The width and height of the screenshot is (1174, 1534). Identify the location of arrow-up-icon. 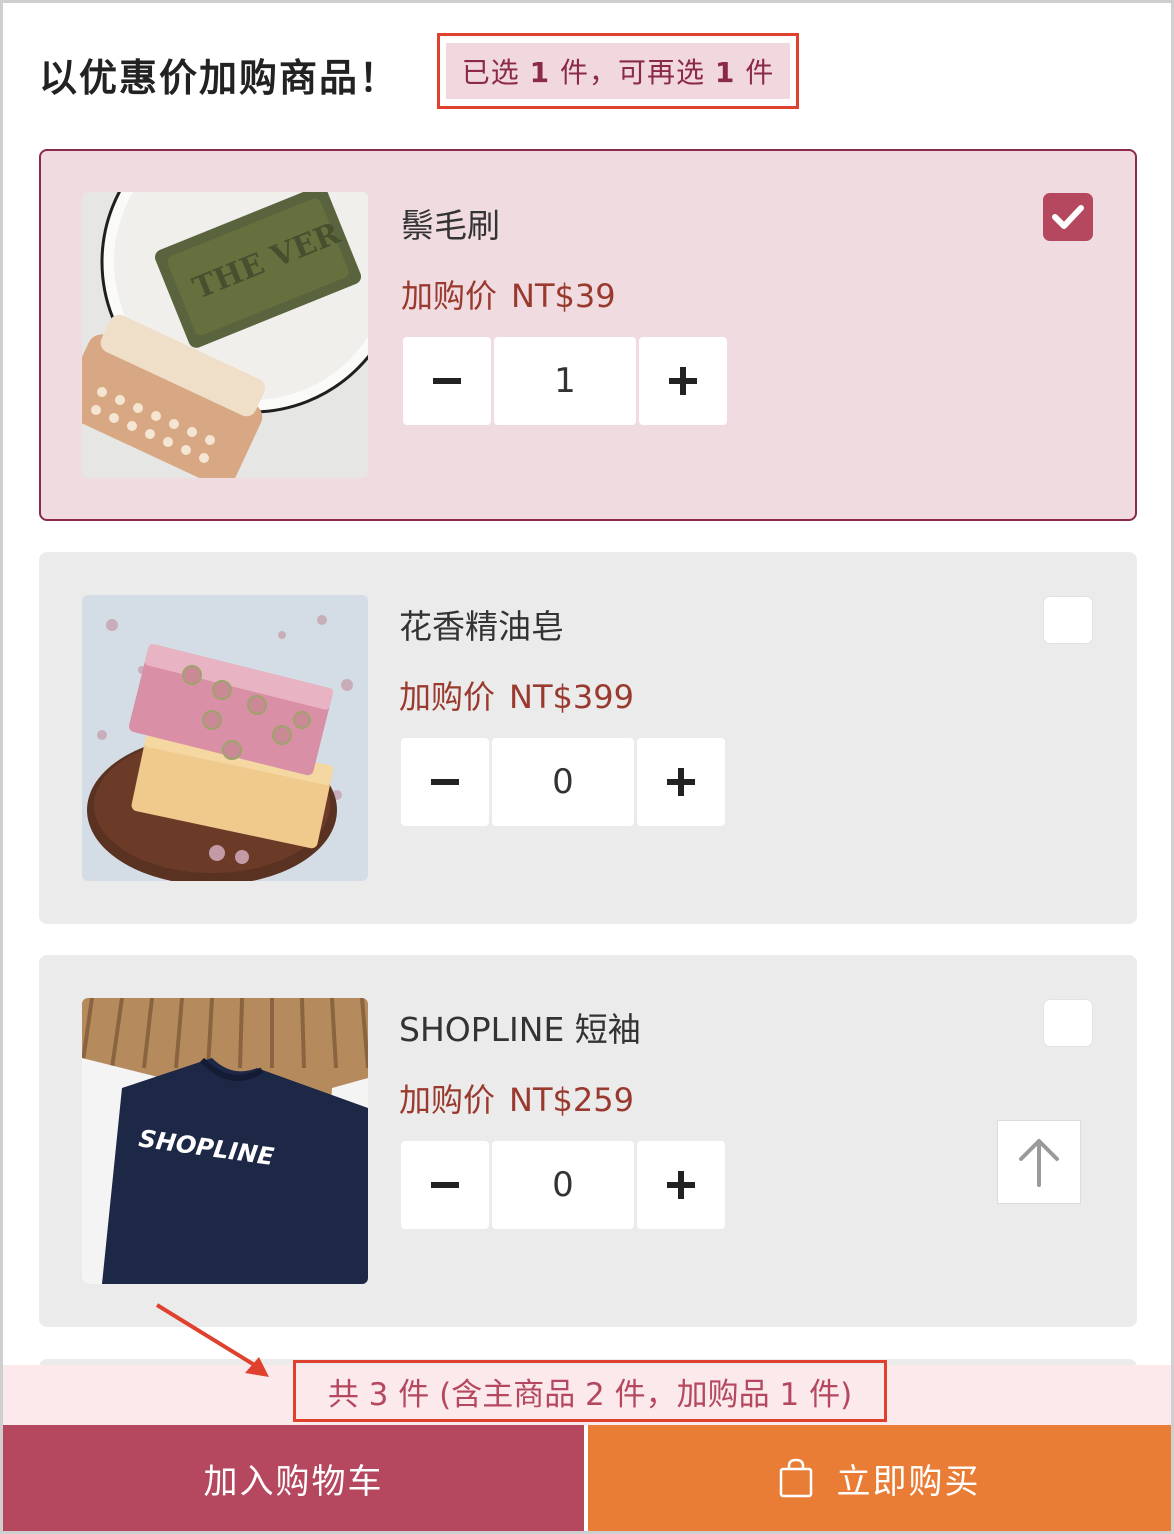
(1039, 1163).